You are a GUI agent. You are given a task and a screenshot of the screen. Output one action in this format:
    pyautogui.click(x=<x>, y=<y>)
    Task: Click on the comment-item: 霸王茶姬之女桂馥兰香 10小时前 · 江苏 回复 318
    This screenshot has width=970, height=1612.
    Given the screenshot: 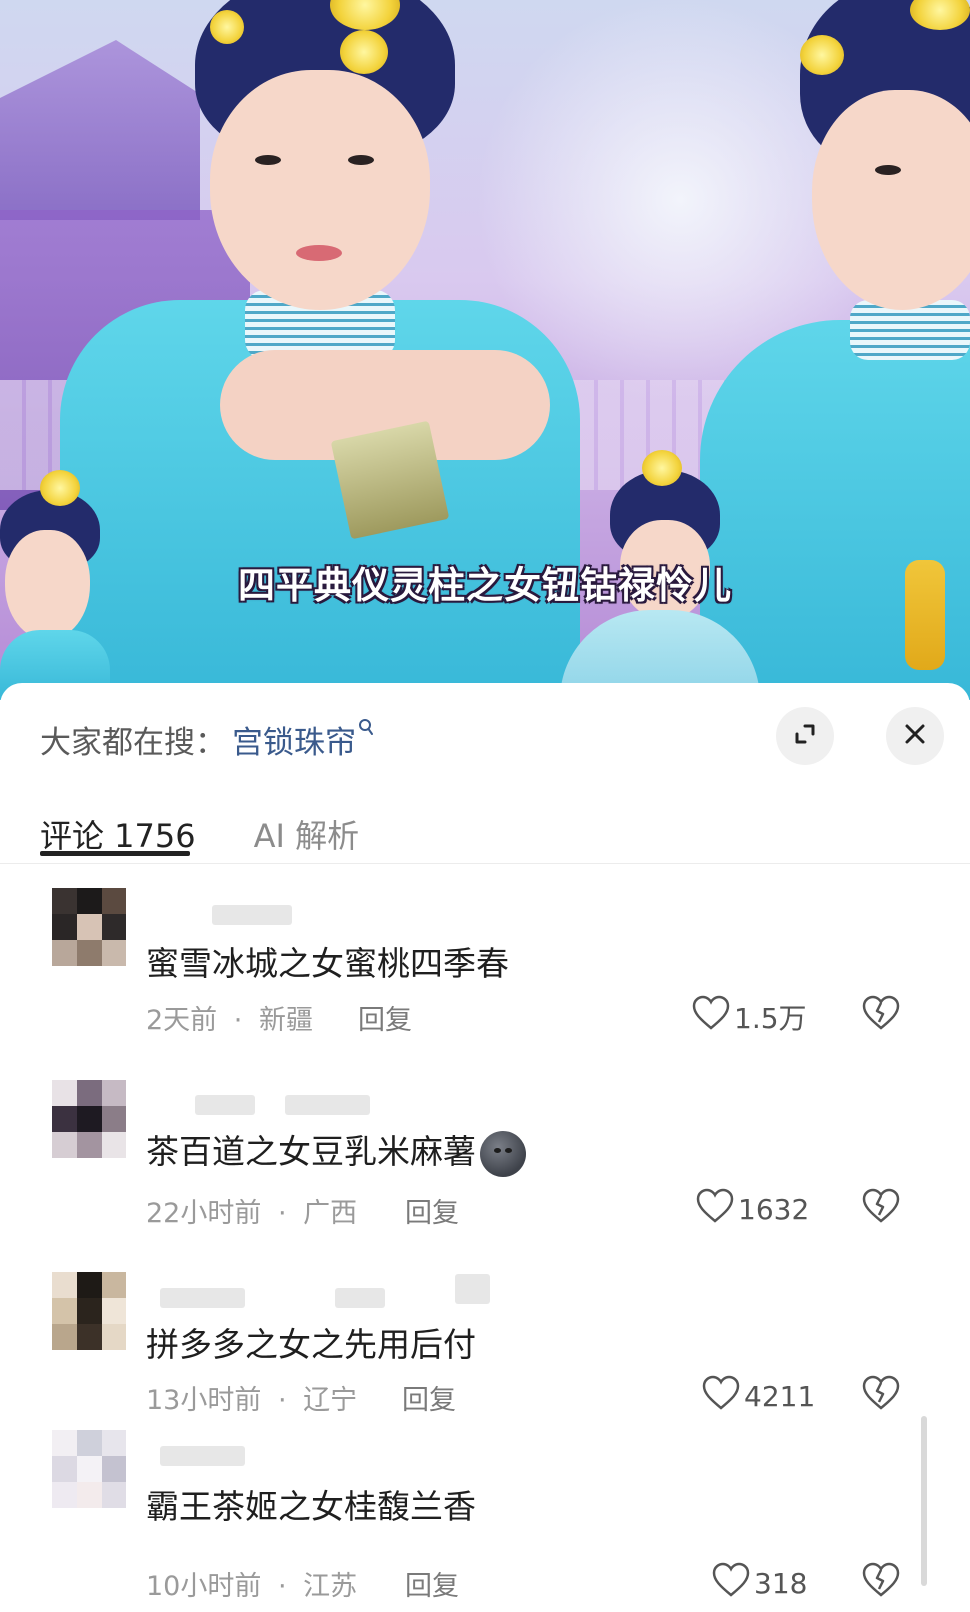 What is the action you would take?
    pyautogui.click(x=485, y=1520)
    